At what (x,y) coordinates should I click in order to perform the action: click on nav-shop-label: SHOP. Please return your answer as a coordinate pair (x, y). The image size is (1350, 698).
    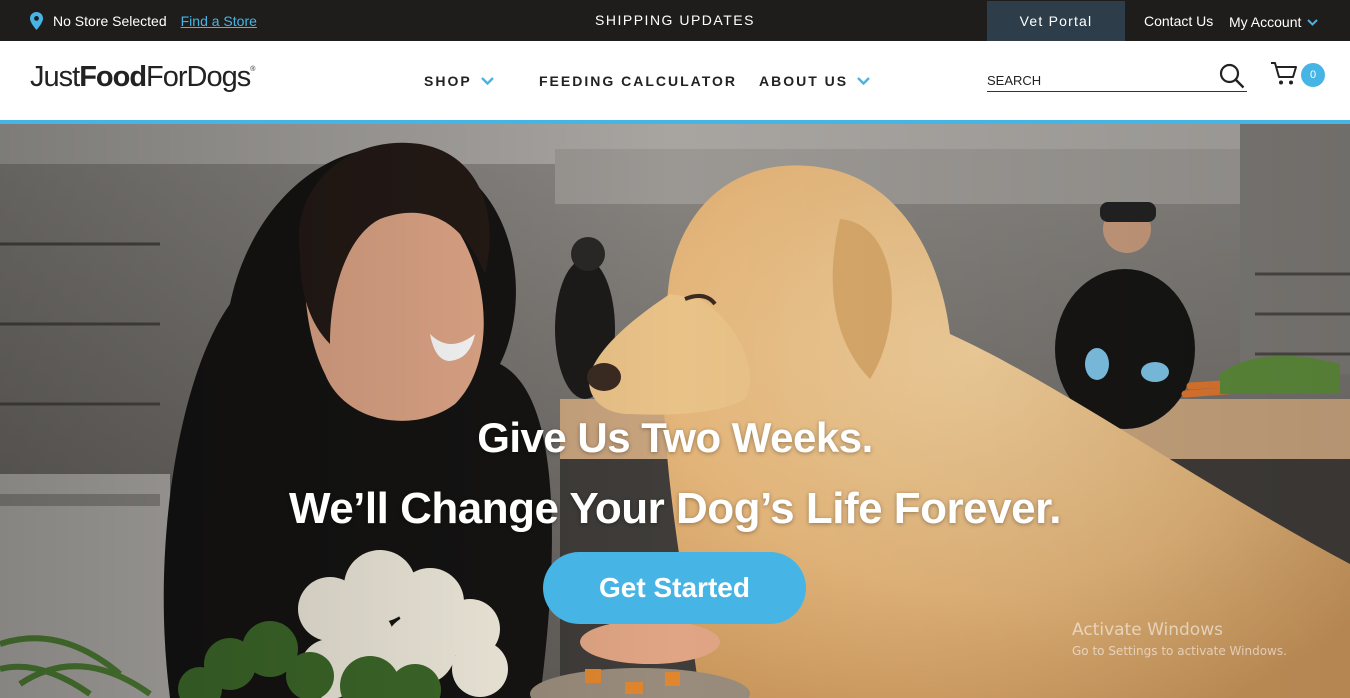
    Looking at the image, I should click on (448, 80).